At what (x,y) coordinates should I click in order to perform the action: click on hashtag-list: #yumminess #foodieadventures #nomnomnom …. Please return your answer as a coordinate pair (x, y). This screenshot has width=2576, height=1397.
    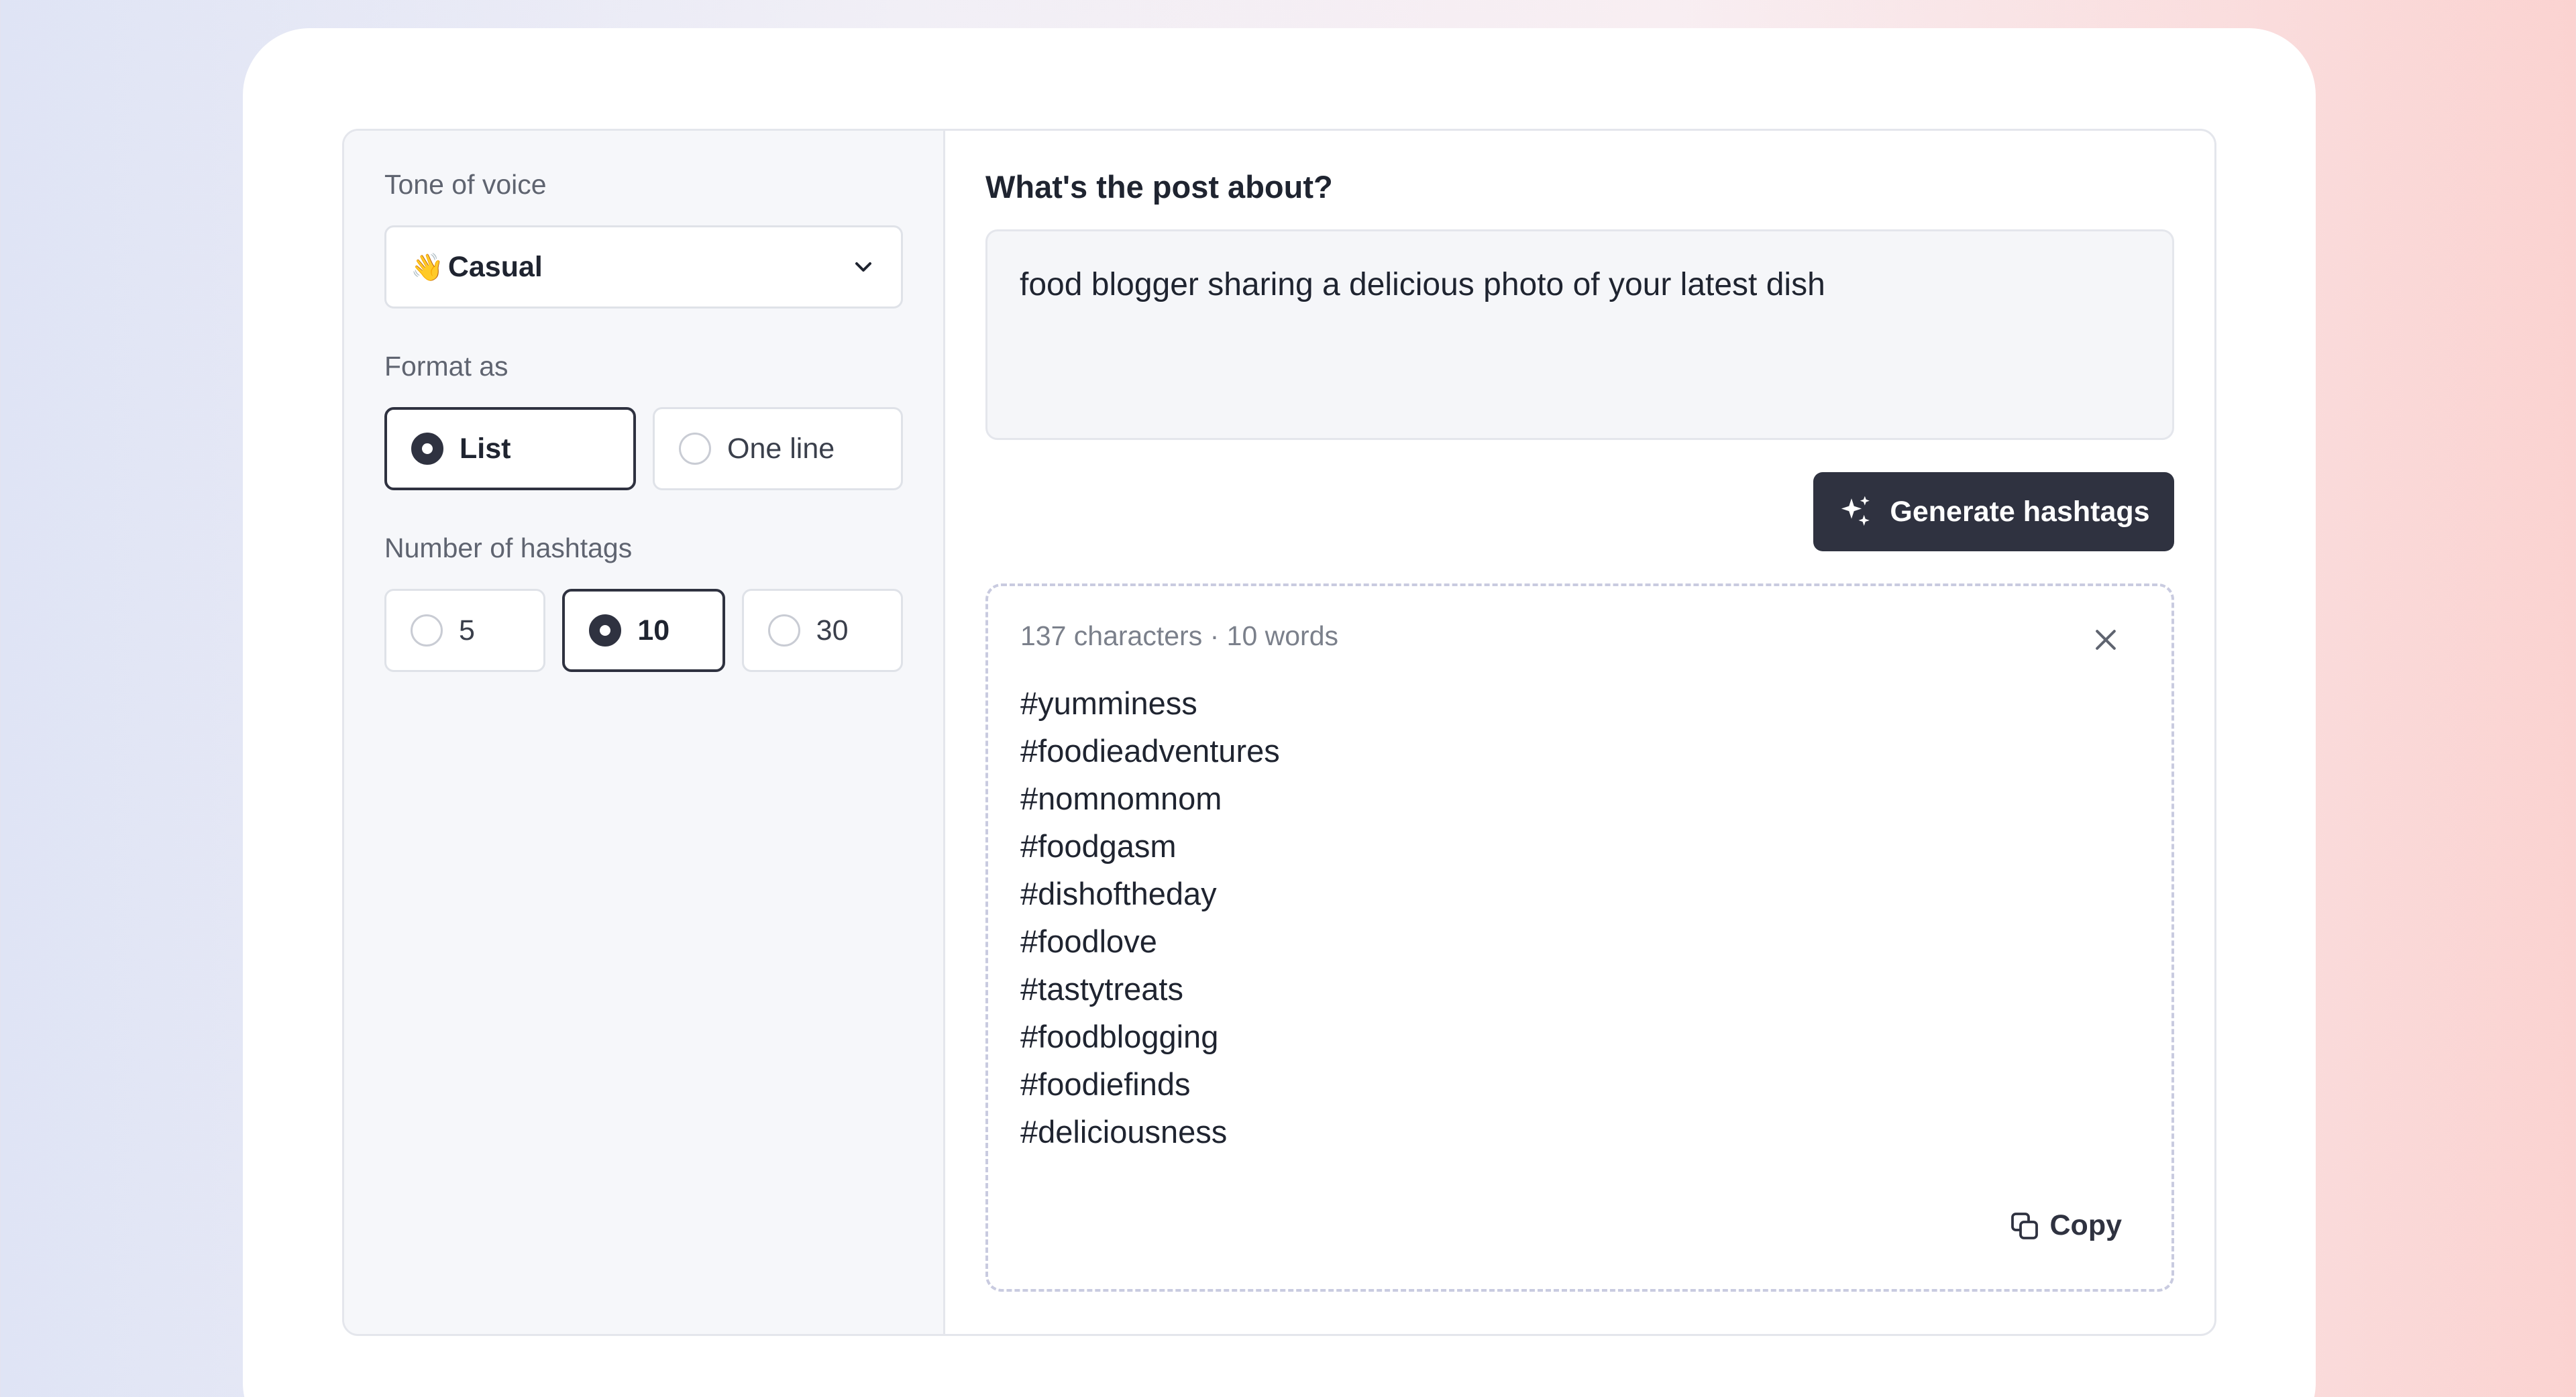
    Looking at the image, I should click on (1579, 917).